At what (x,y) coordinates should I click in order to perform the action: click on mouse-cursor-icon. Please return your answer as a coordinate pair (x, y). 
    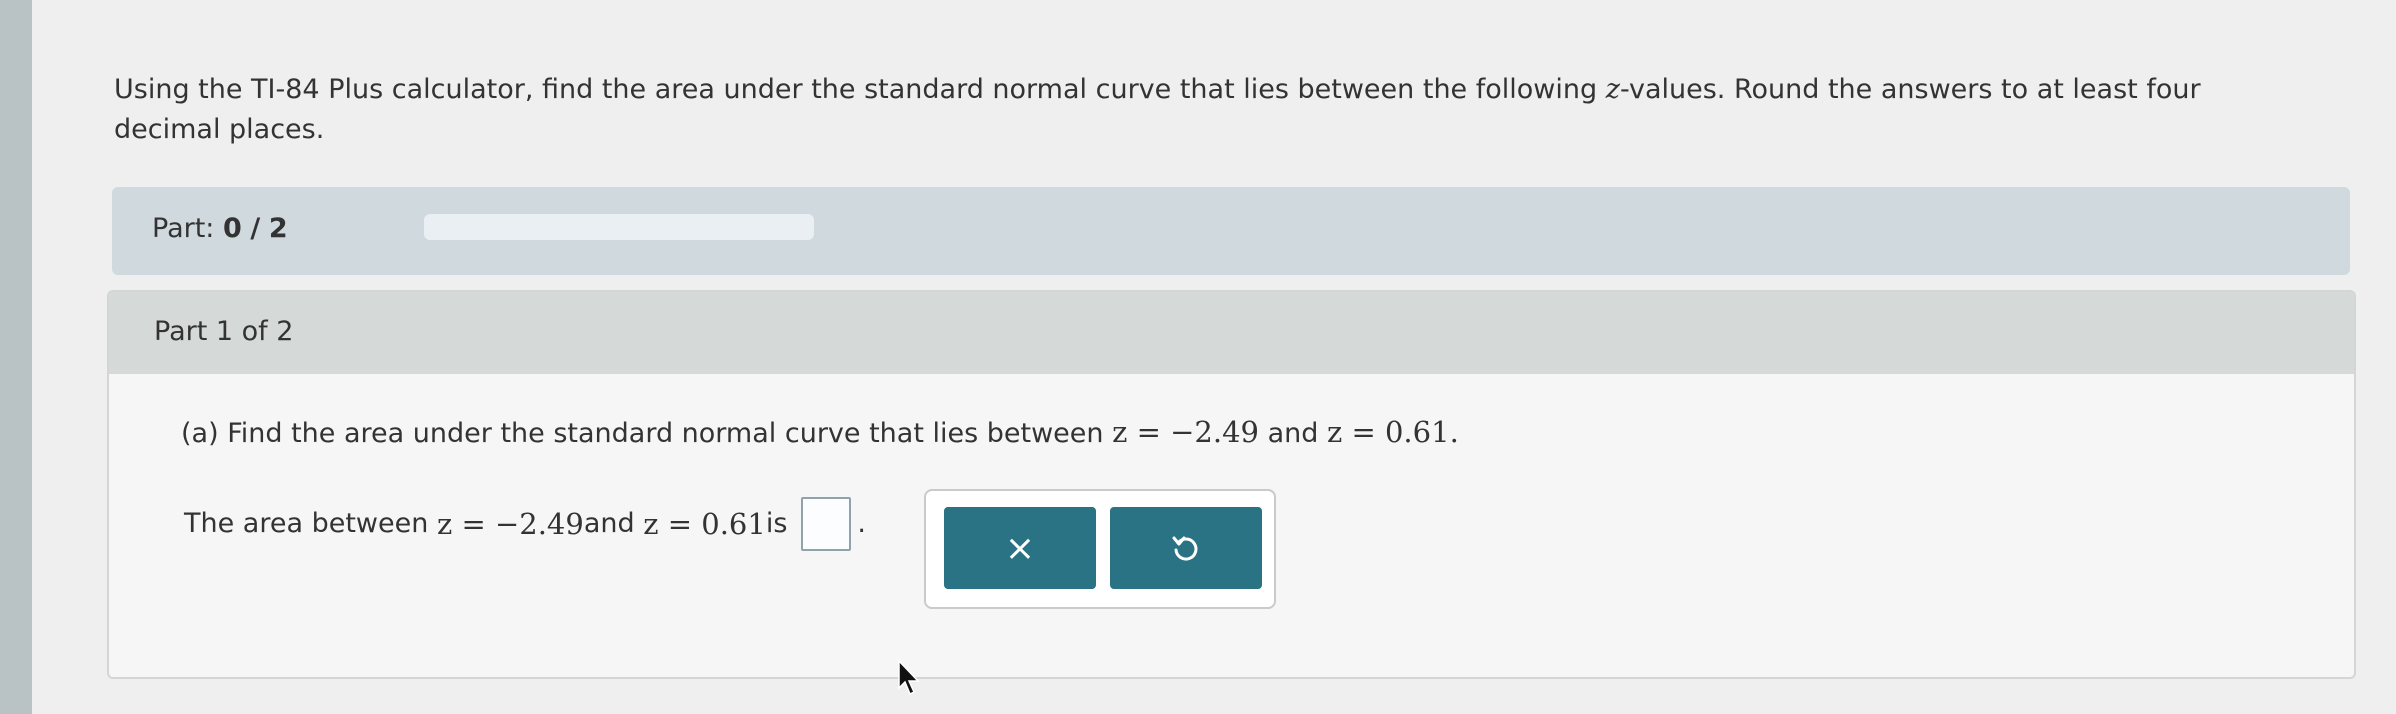
    Looking at the image, I should click on (909, 678).